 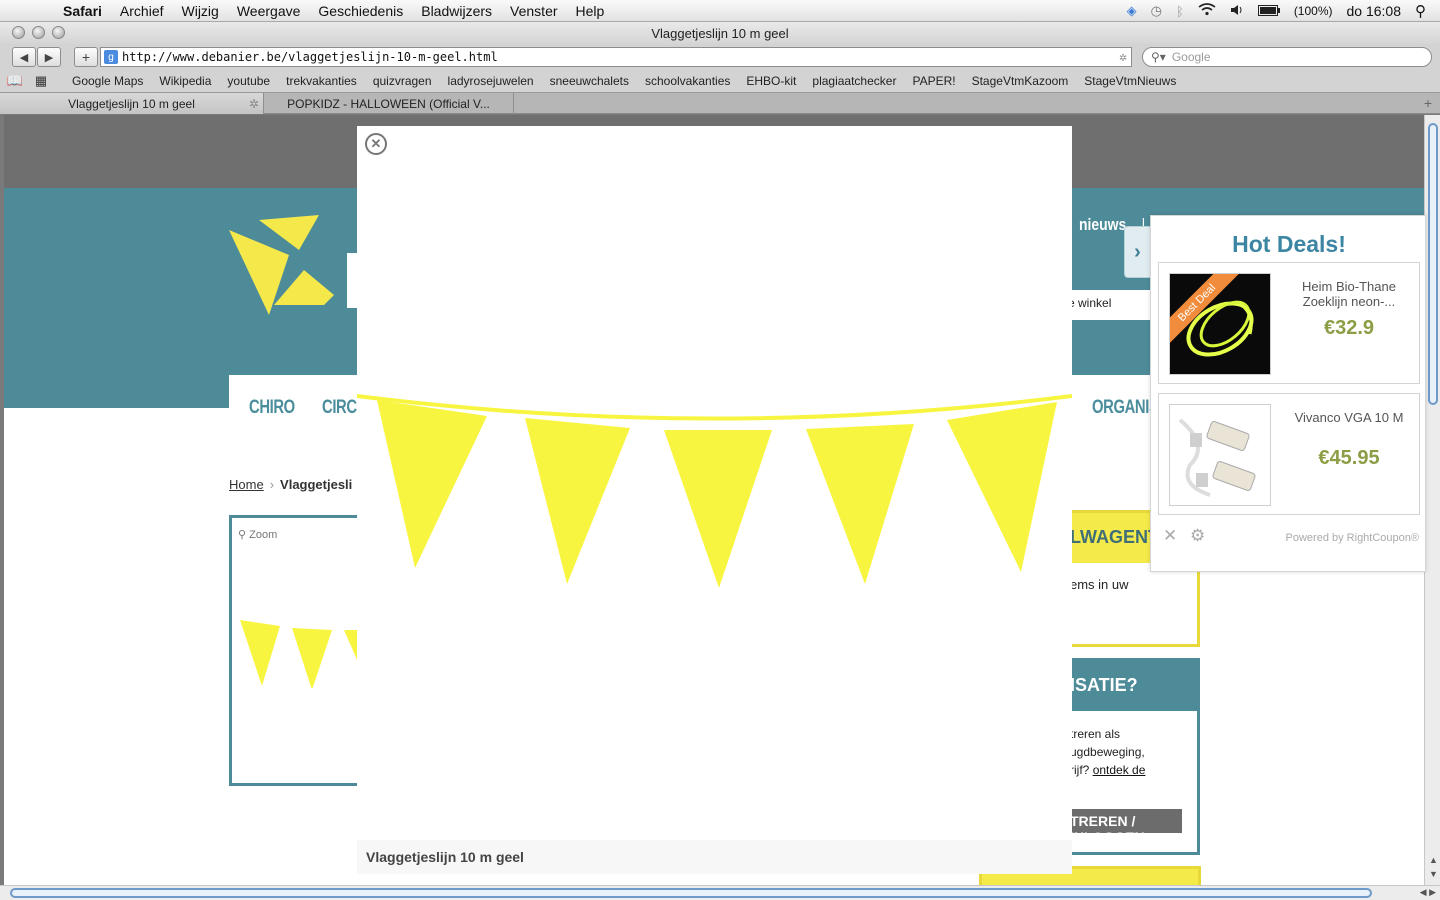 I want to click on breadcrumb-home: Home, so click(x=246, y=484).